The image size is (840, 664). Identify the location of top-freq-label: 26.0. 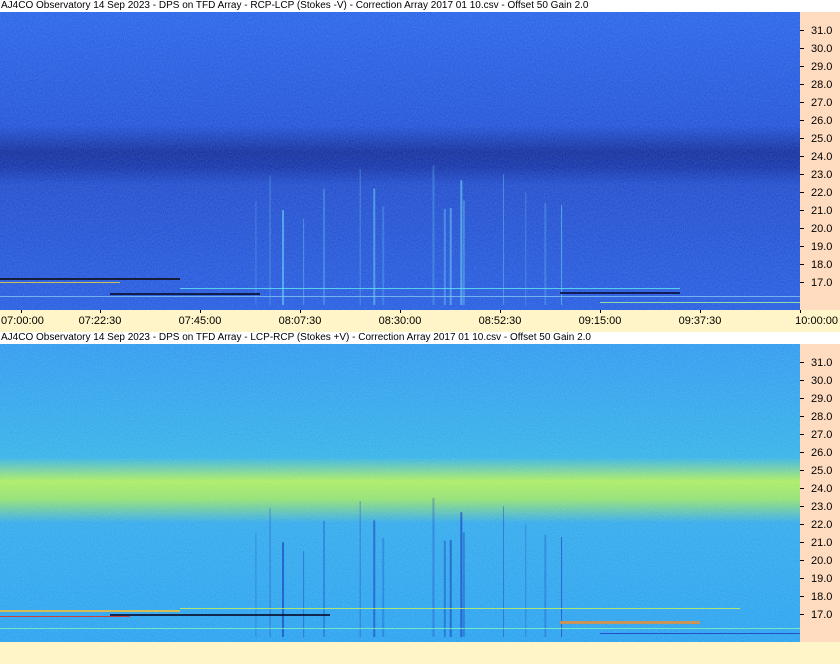
(822, 121).